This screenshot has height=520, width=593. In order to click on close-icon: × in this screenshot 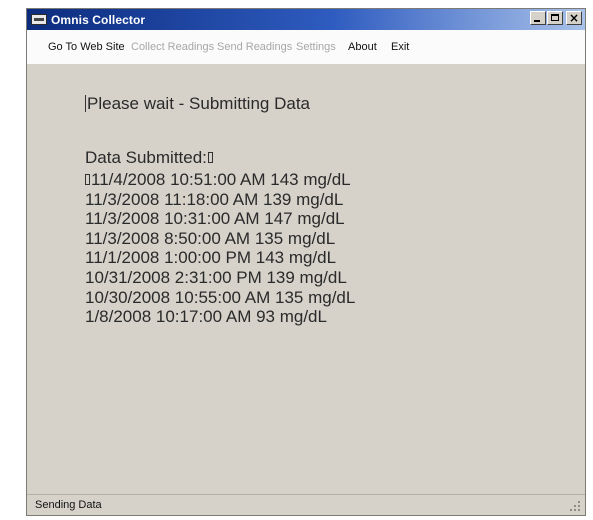, I will do `click(574, 18)`.